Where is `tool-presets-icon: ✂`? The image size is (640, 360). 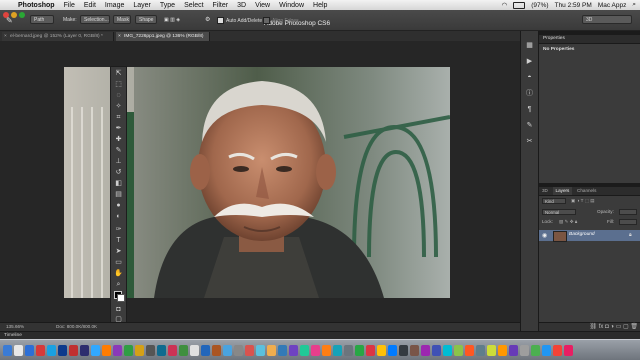
tool-presets-icon: ✂ is located at coordinates (529, 141).